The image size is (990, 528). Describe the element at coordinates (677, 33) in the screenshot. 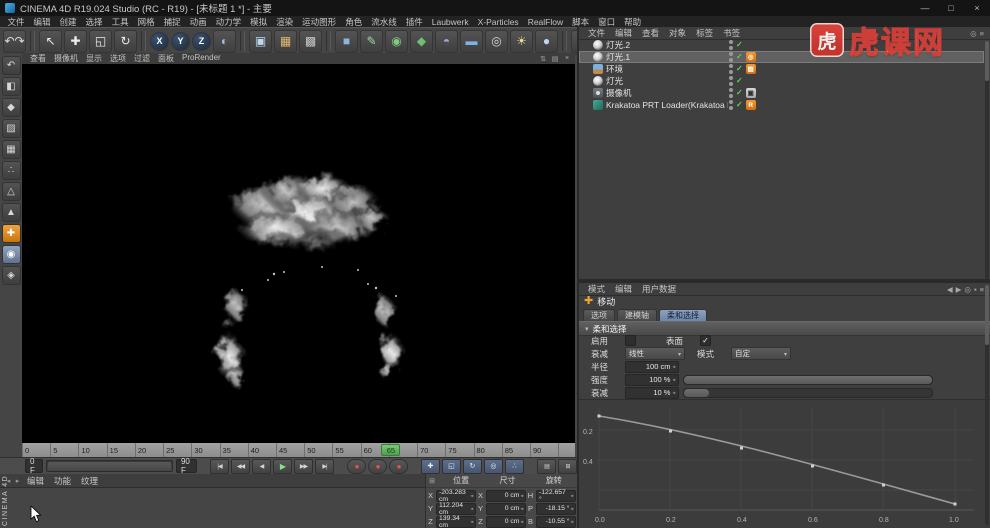

I see `om-menu-item-3: 对象` at that location.